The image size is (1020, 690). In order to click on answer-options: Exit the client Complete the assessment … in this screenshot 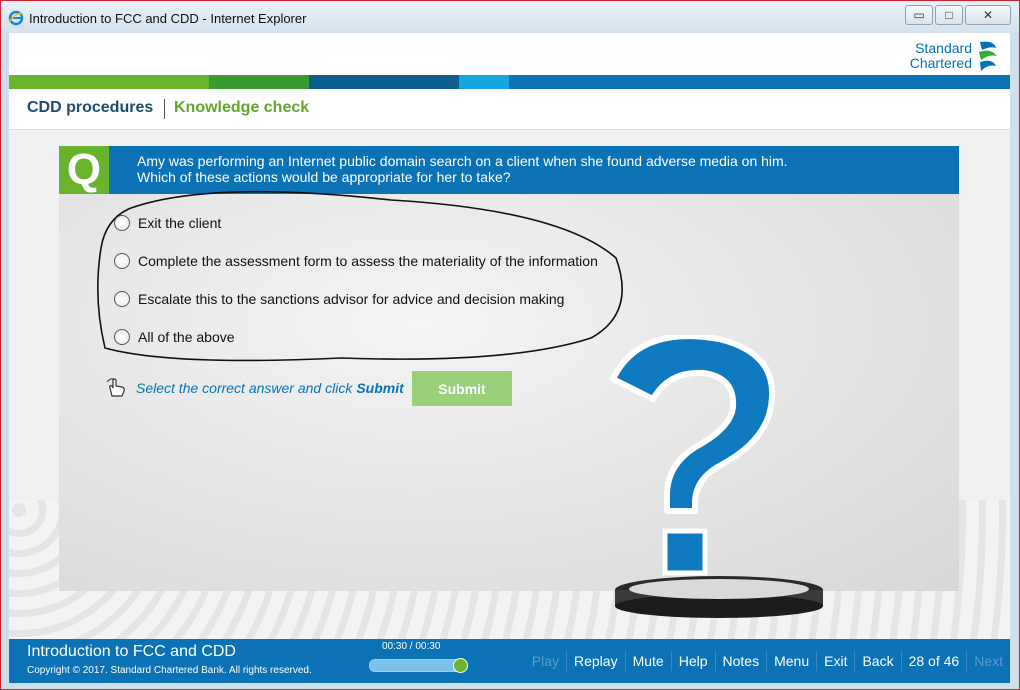, I will do `click(356, 289)`.